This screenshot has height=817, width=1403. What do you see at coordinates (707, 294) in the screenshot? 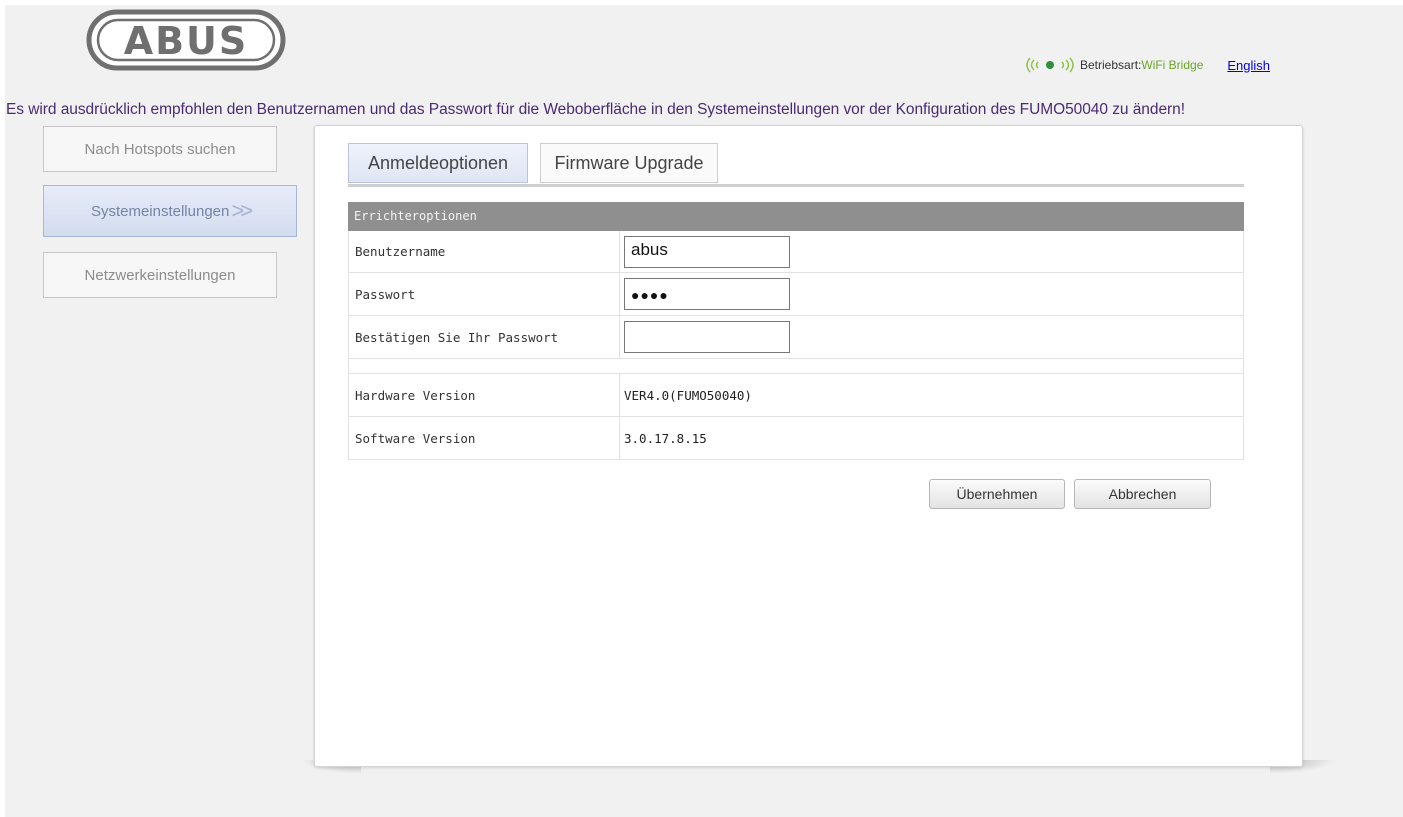
I see `password-input: ●●●●` at bounding box center [707, 294].